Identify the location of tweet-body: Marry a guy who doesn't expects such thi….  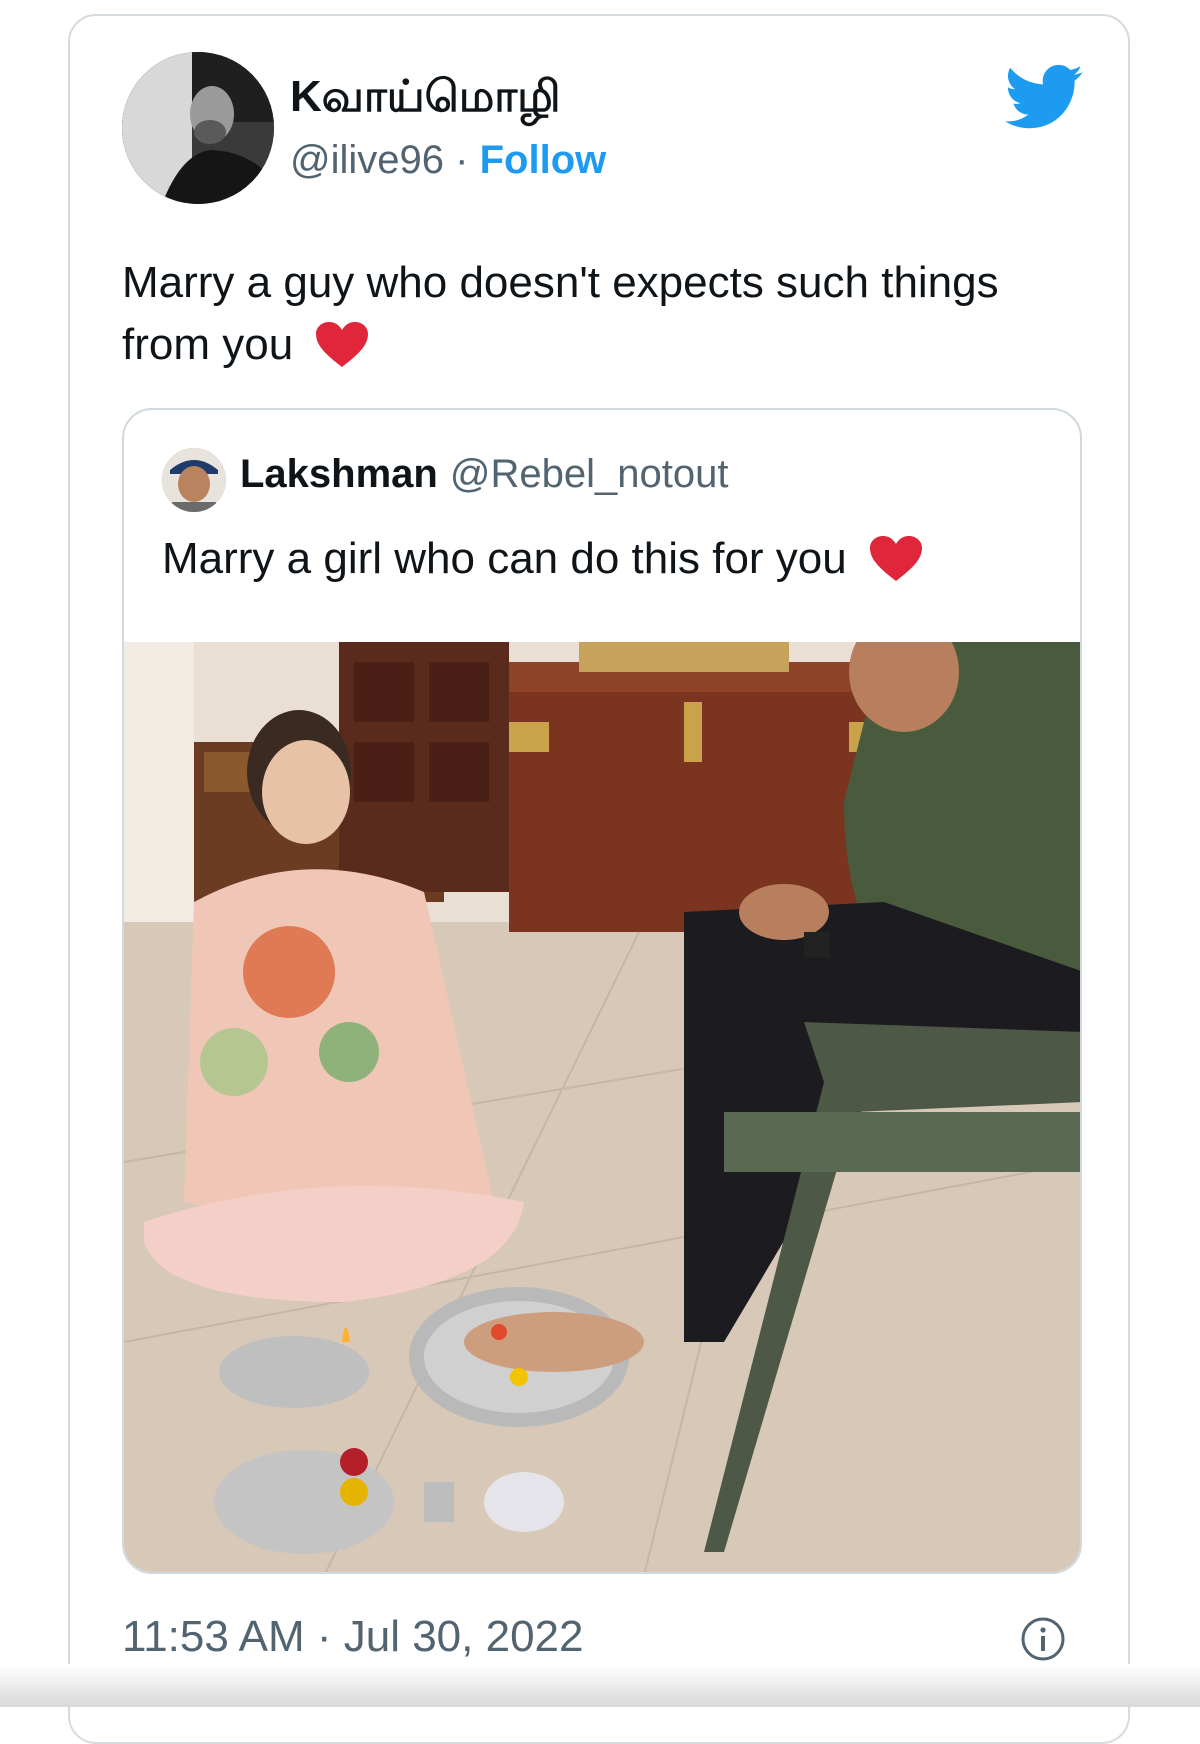
(602, 314).